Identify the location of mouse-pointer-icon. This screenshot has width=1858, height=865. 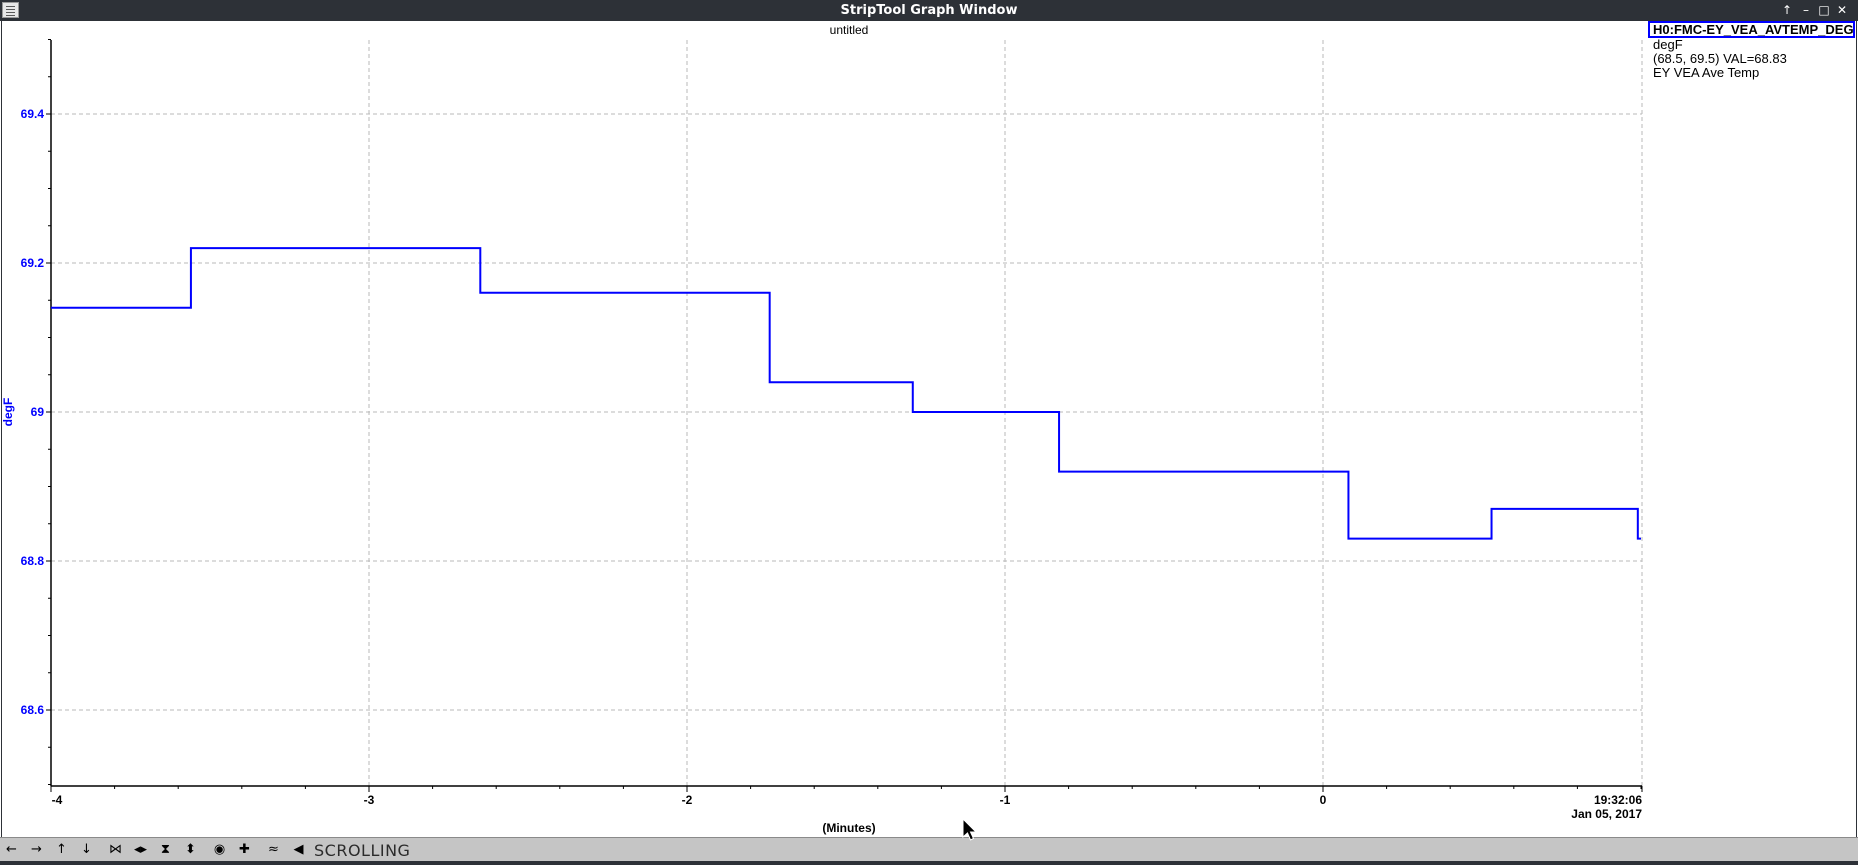
(970, 829).